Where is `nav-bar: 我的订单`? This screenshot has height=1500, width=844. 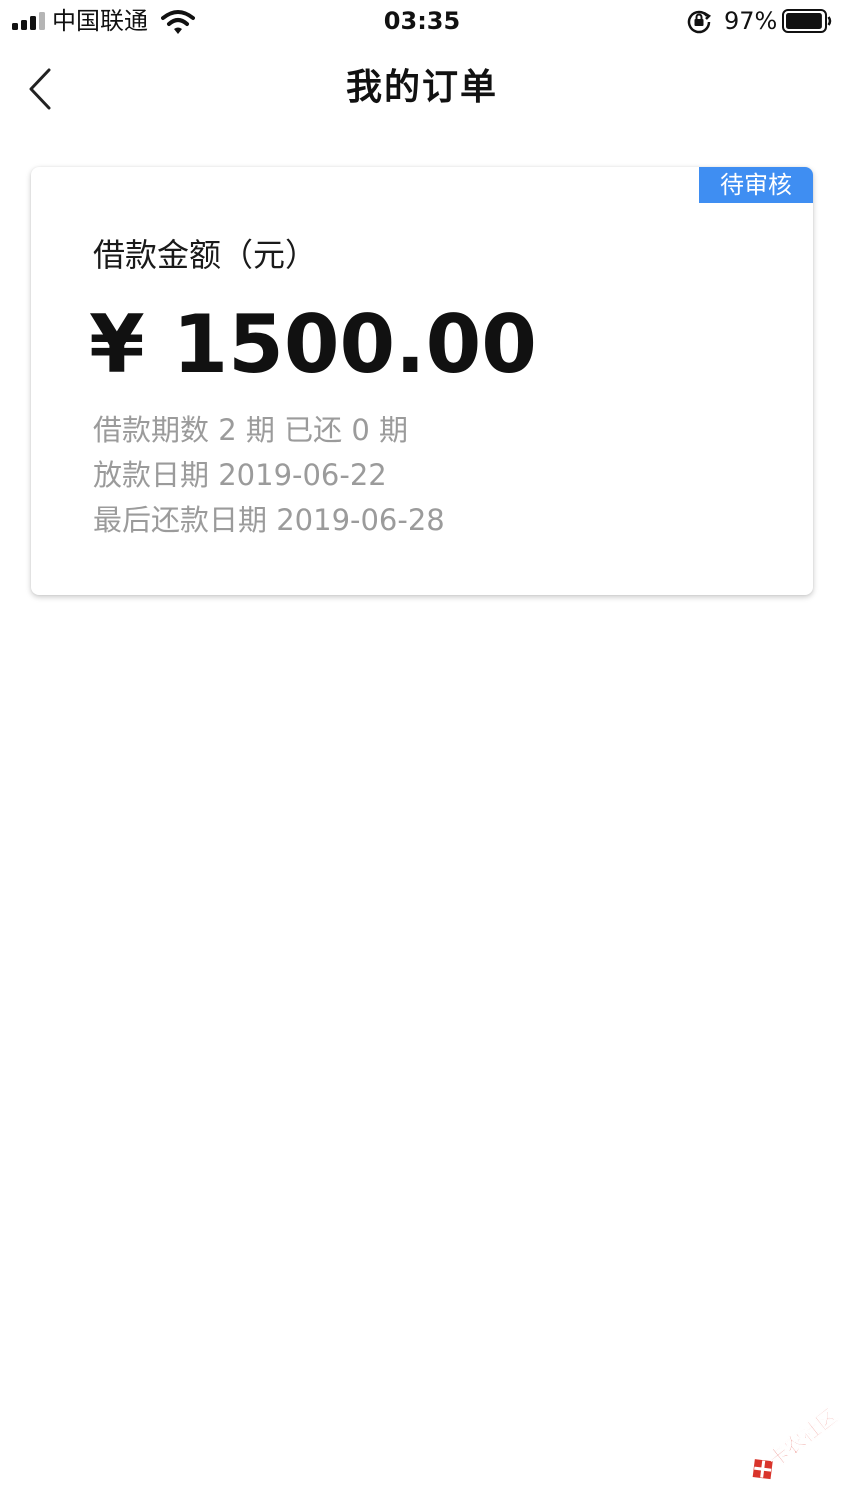 nav-bar: 我的订单 is located at coordinates (422, 89).